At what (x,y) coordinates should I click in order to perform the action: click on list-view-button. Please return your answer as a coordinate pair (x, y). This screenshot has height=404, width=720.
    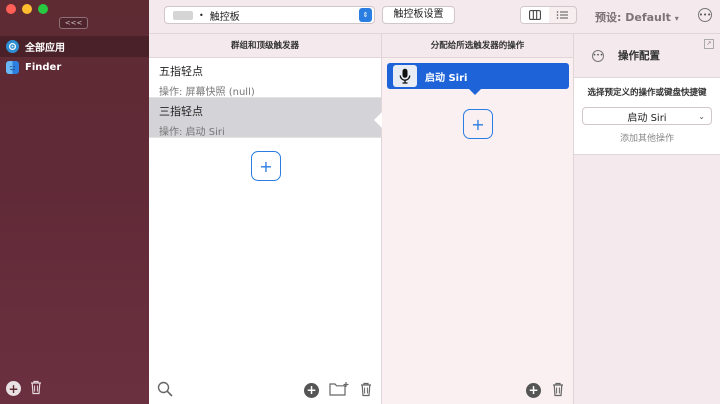
    Looking at the image, I should click on (563, 15).